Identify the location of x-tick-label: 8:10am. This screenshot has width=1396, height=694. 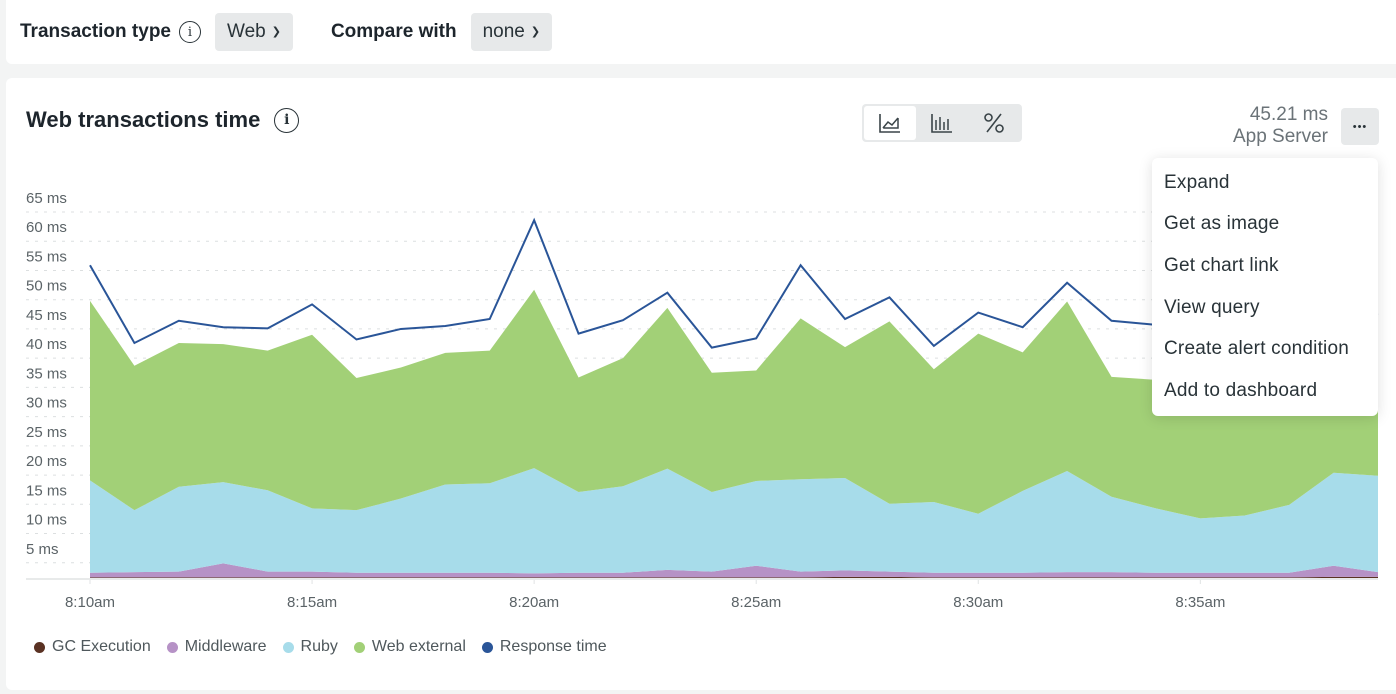
(90, 602).